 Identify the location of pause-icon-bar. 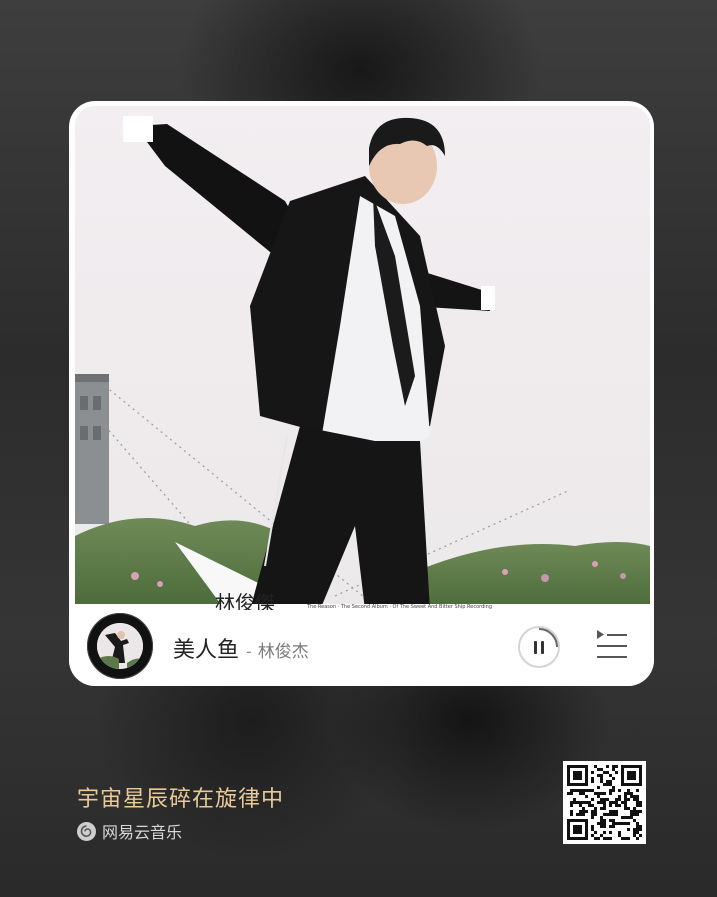
(542, 647).